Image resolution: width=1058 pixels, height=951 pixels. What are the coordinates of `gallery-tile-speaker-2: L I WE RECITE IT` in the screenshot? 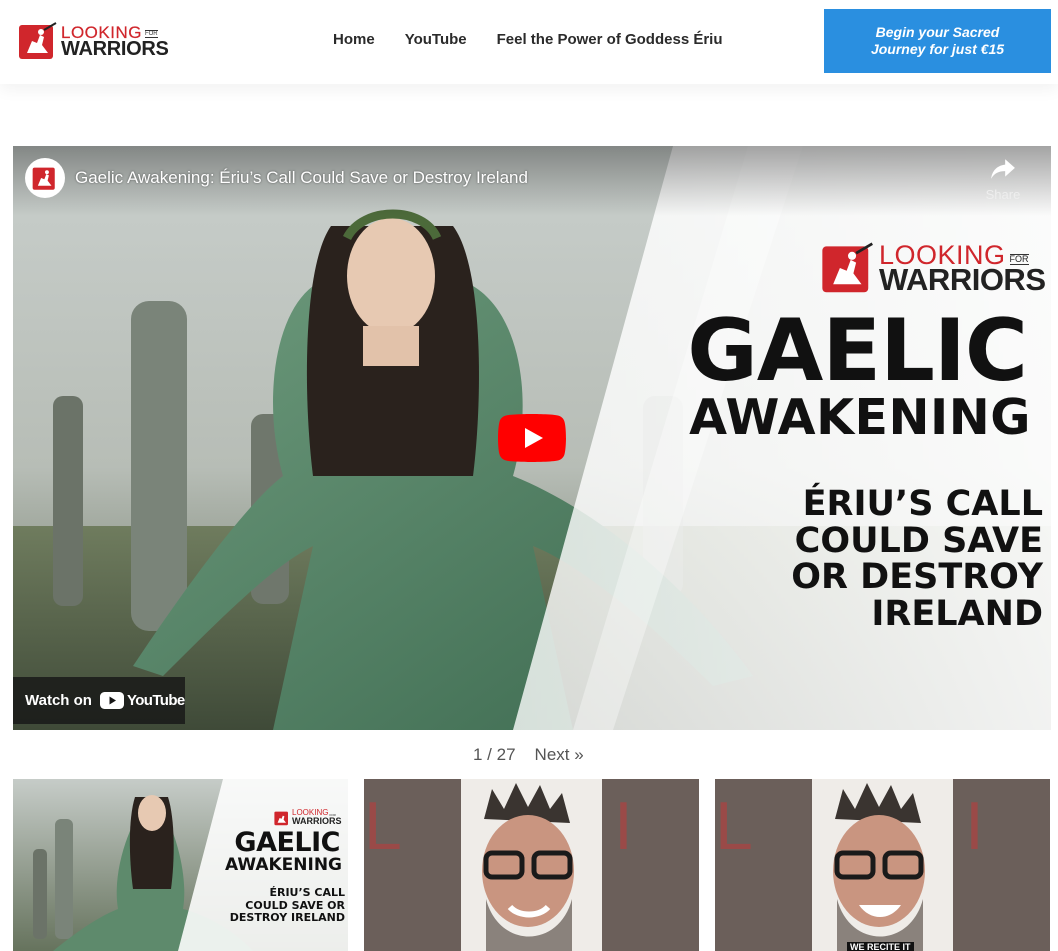 It's located at (882, 865).